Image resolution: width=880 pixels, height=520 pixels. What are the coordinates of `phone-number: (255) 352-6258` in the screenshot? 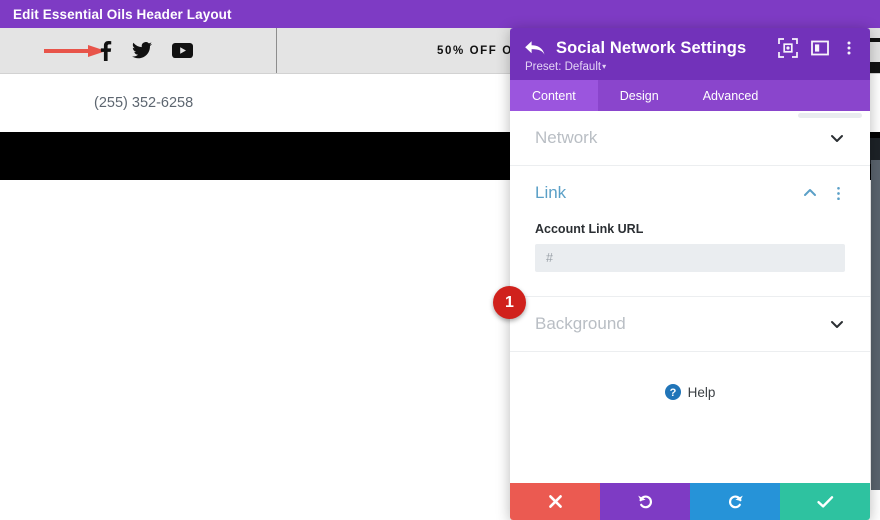 It's located at (144, 103).